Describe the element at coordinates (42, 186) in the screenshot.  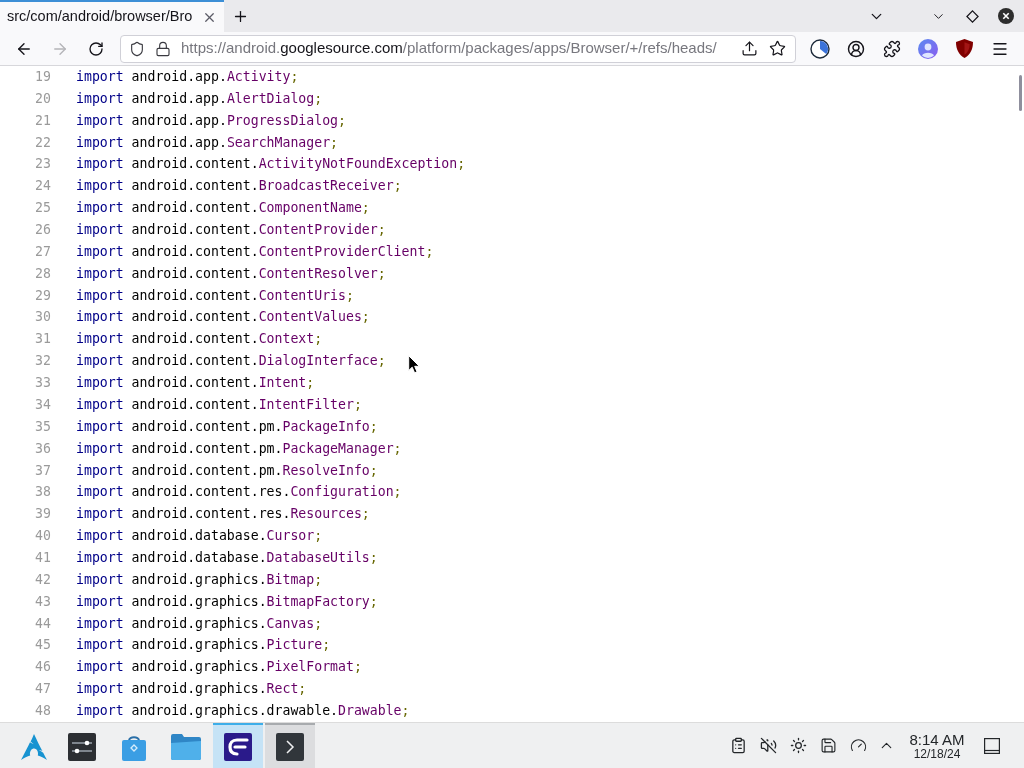
I see `line-number: 24` at that location.